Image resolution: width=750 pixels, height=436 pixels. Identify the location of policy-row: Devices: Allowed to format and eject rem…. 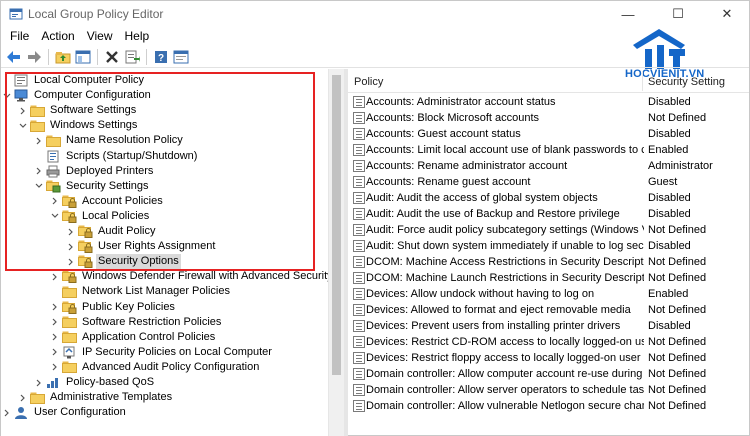
(548, 310).